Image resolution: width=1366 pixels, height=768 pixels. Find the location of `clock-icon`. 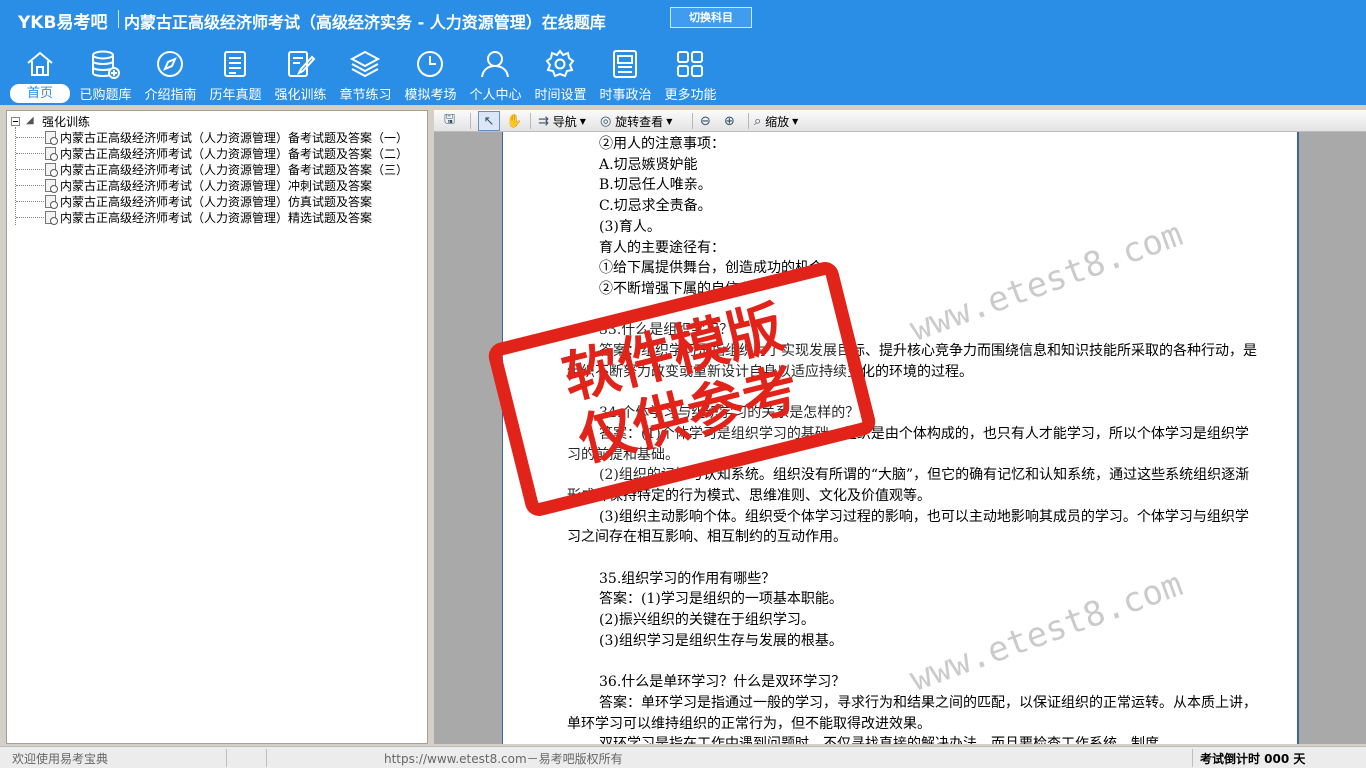

clock-icon is located at coordinates (430, 64).